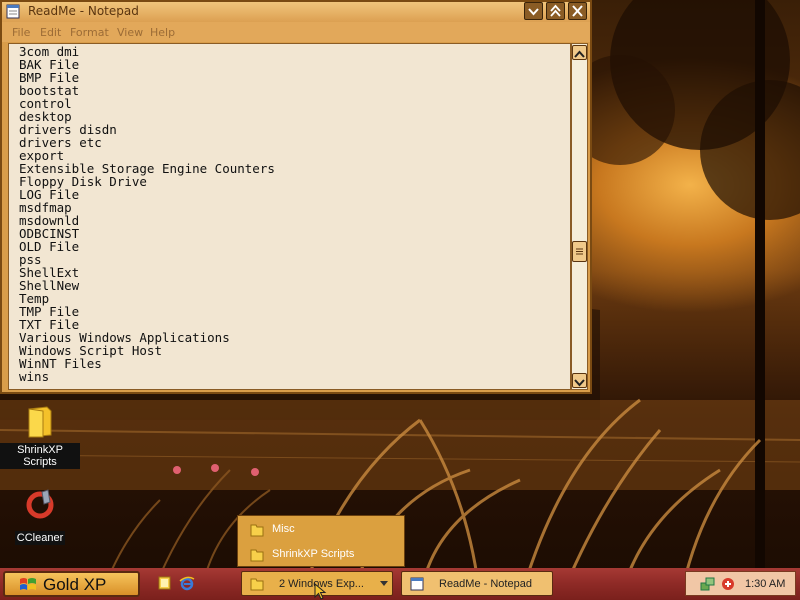  I want to click on taskbar-group-popup: Misc ShrinkXP Scripts, so click(321, 541).